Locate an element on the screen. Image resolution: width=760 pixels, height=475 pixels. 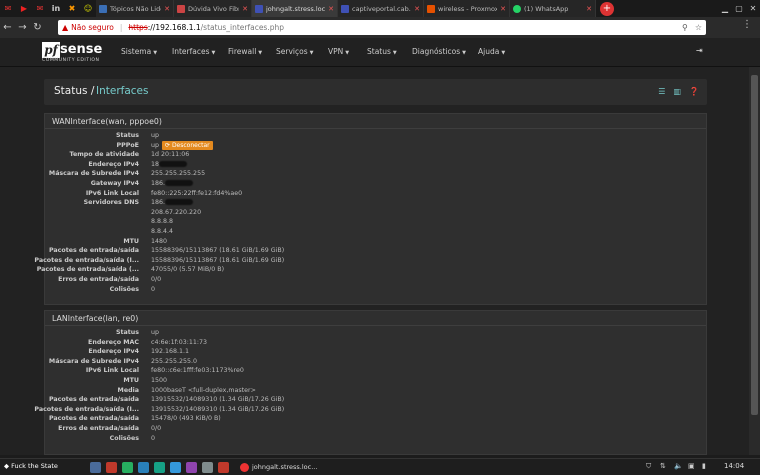
chrome-icon is located at coordinates (244, 467).